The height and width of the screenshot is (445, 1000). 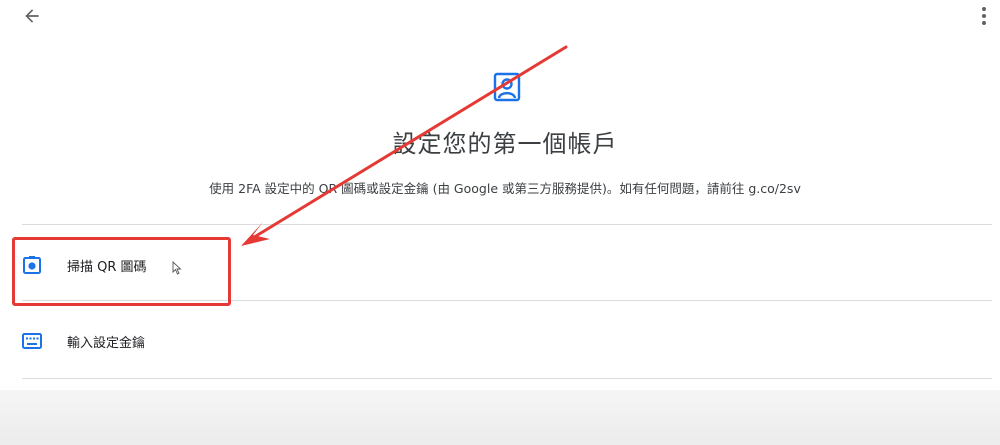 I want to click on keyboard-icon, so click(x=32, y=341).